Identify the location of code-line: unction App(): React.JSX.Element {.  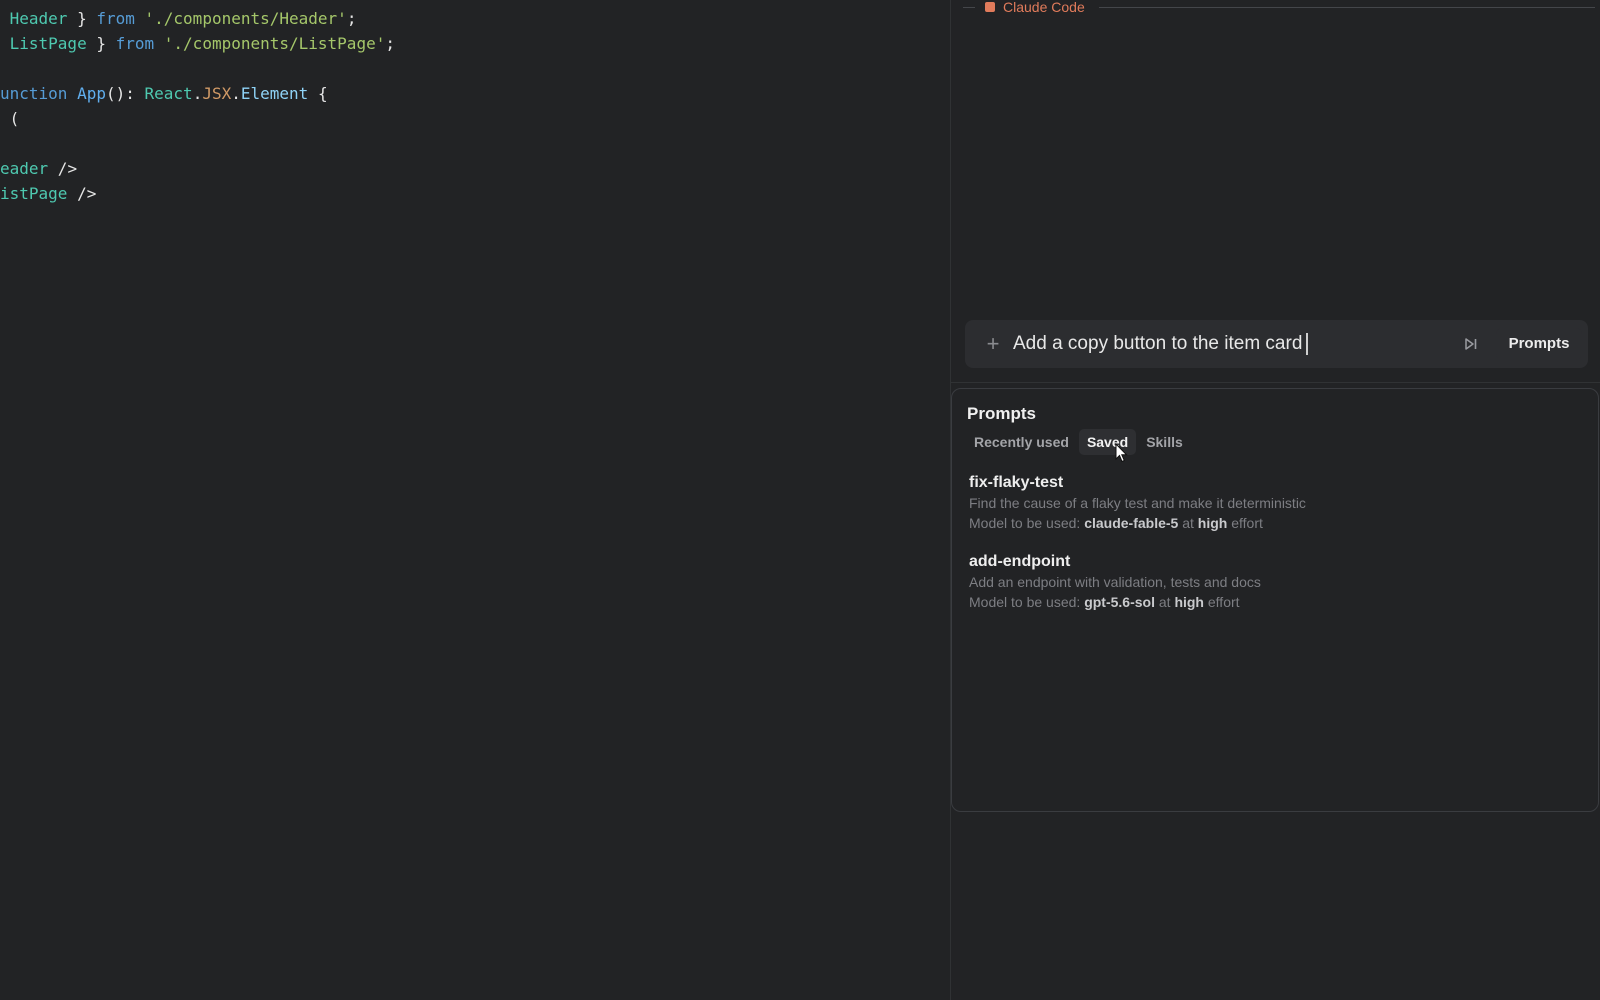
(164, 94).